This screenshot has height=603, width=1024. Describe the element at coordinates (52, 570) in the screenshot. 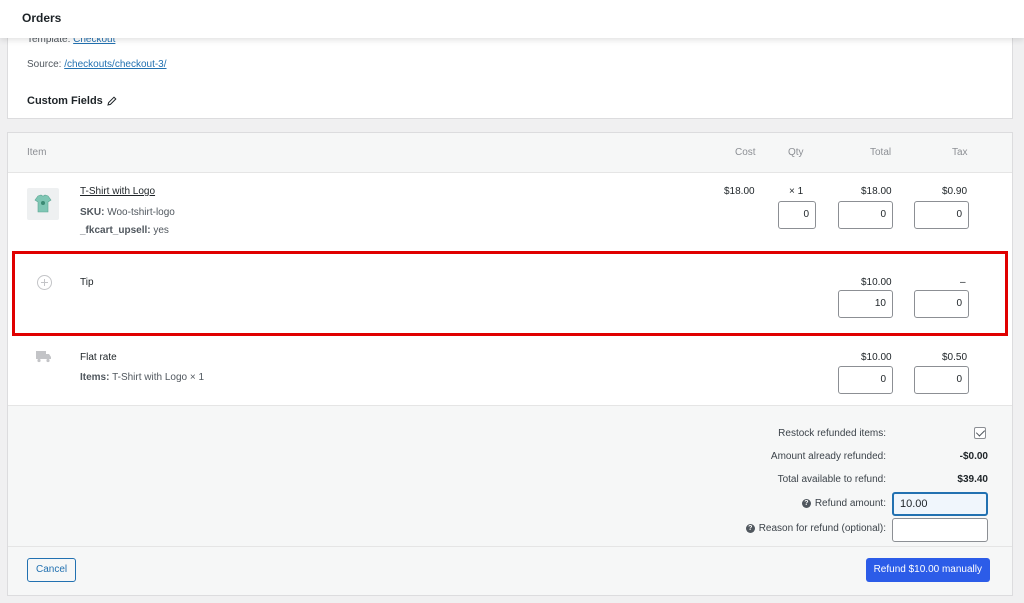

I see `cancel-button: Cancel` at that location.